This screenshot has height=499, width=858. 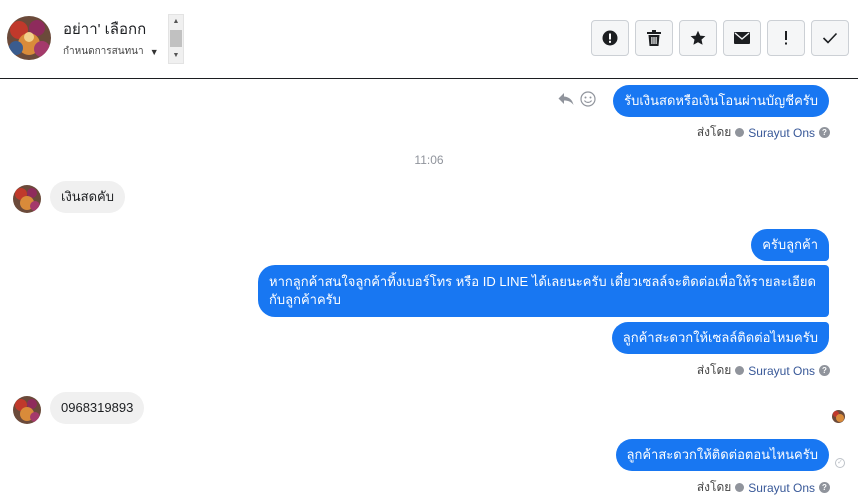 I want to click on delete-button, so click(x=654, y=38).